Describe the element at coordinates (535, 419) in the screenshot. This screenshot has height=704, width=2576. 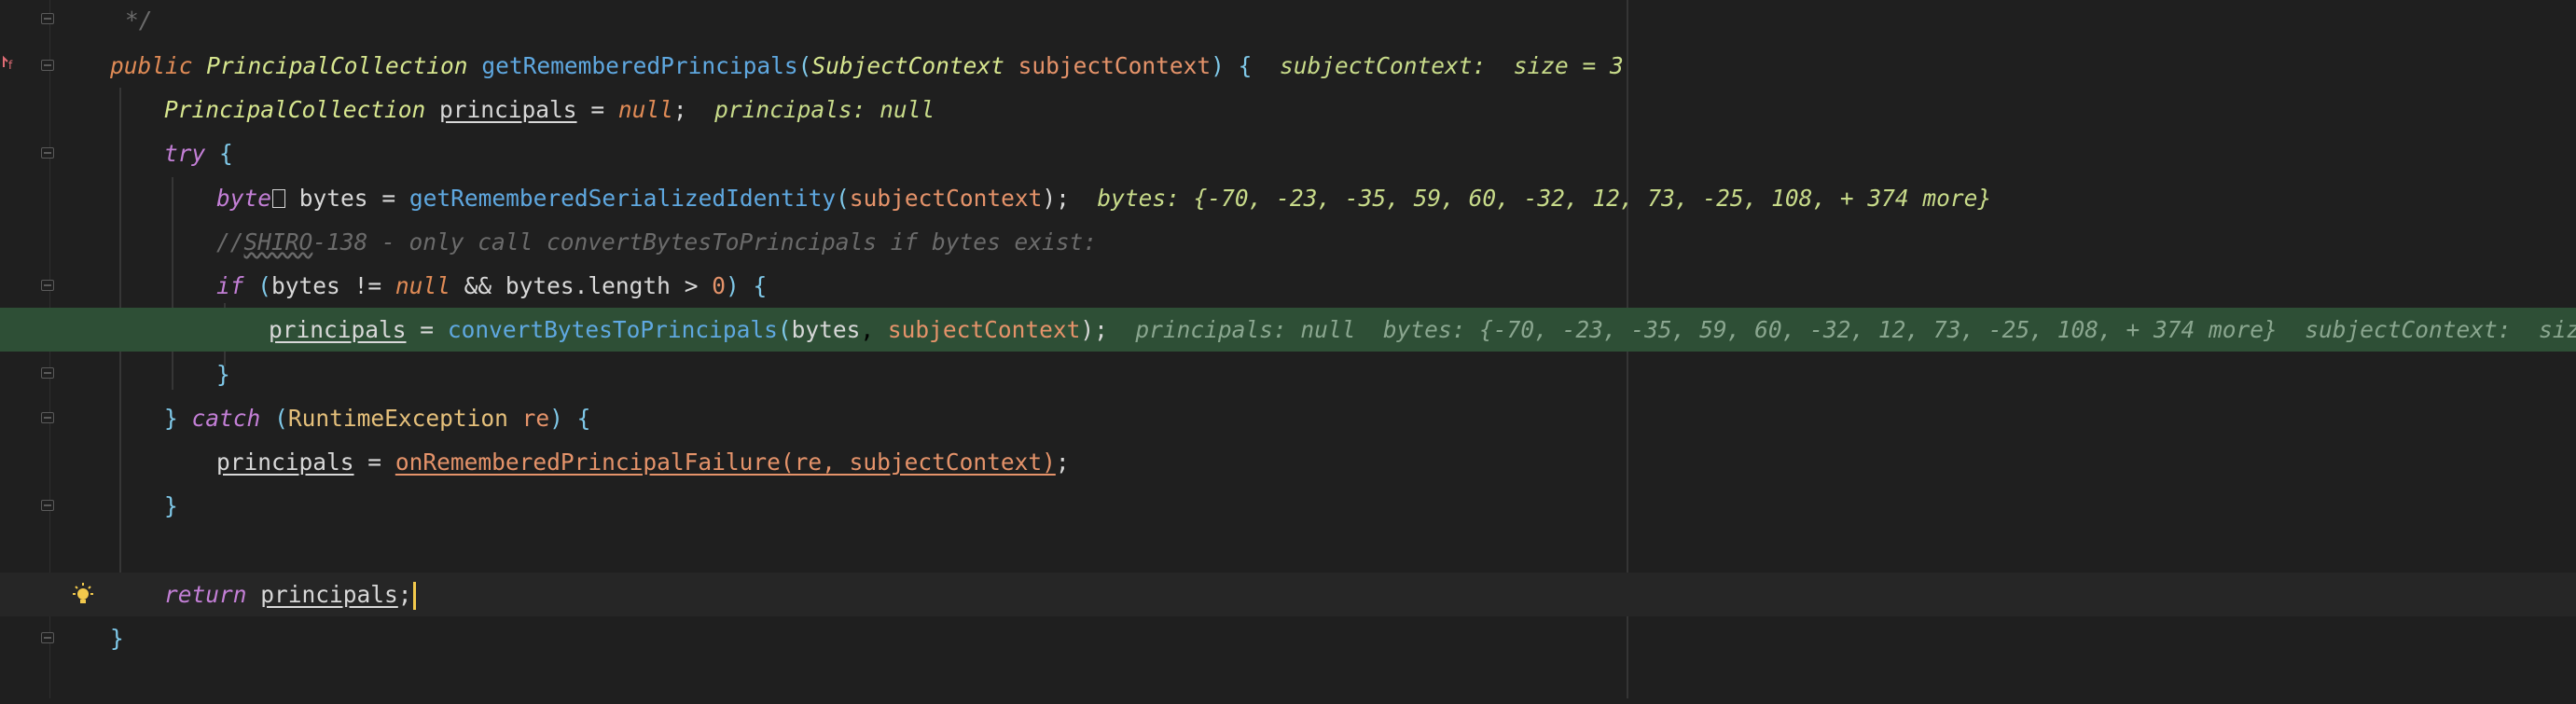
I see `exception-variable: re` at that location.